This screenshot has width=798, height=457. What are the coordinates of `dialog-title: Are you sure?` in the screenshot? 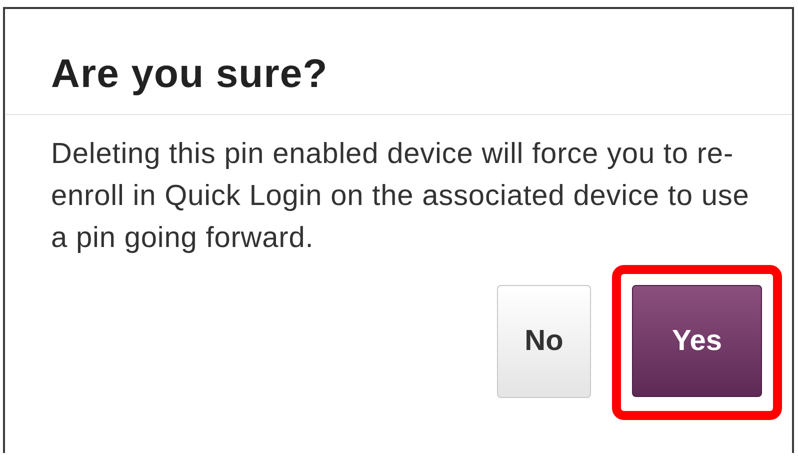 It's located at (190, 74).